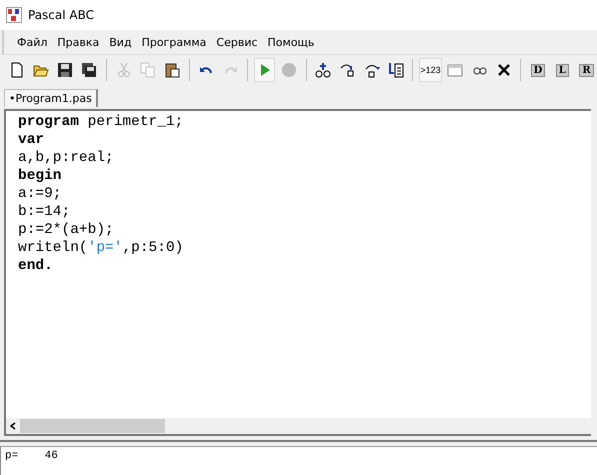  I want to click on stop-icon, so click(288, 70).